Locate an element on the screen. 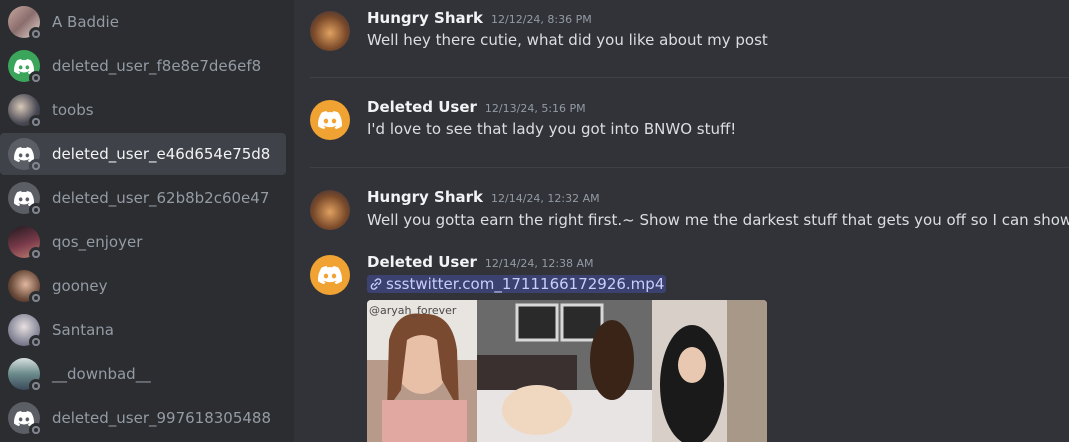  attachment-link: ssstwitter.com_1711166172926.mp4 is located at coordinates (517, 284).